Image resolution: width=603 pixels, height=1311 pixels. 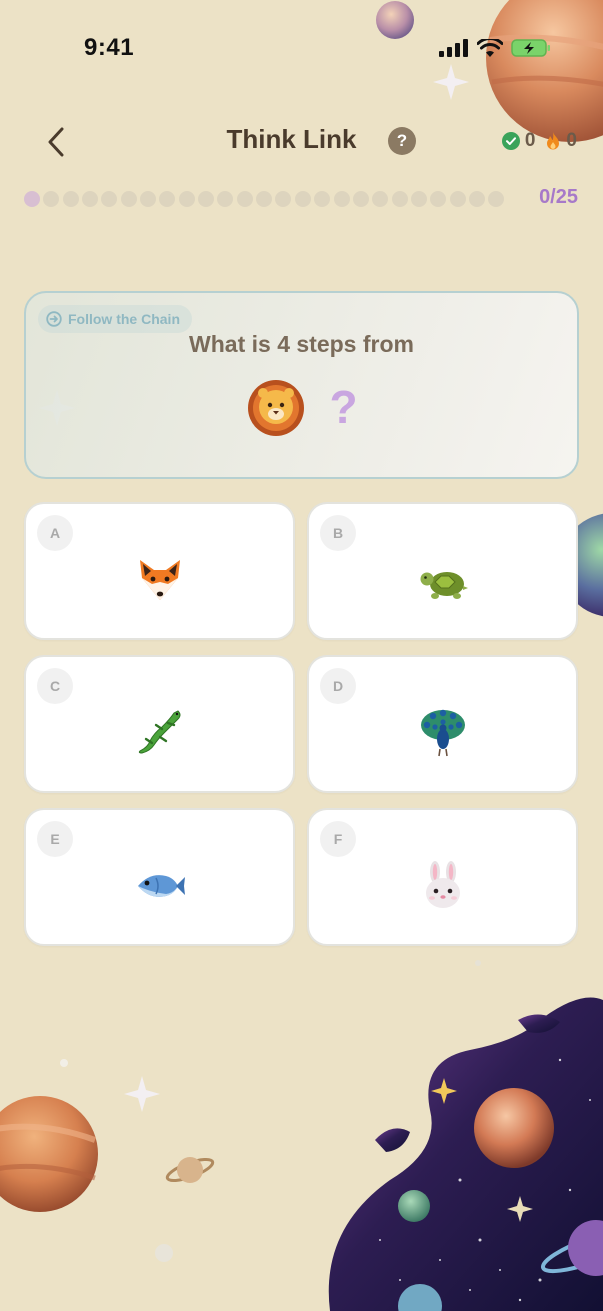 I want to click on streak-count: 0, so click(x=571, y=140).